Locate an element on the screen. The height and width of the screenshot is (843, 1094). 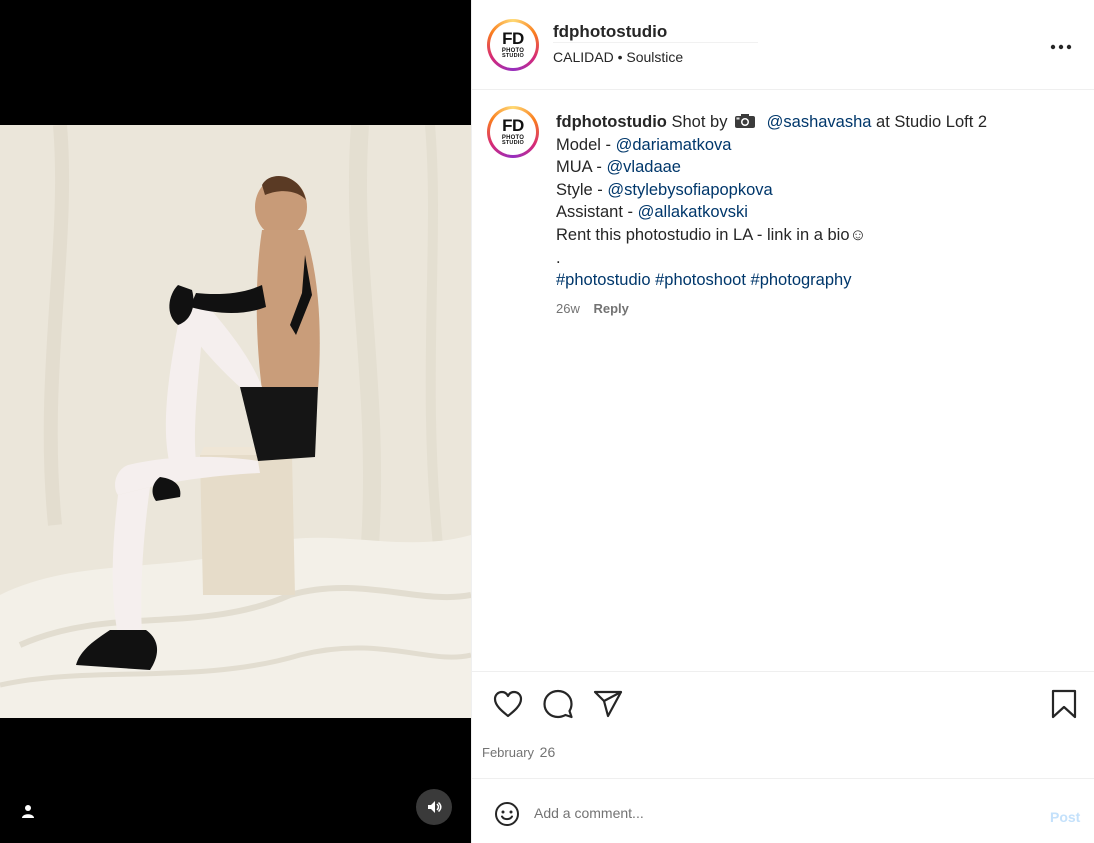
comment-bar: Post is located at coordinates (783, 810).